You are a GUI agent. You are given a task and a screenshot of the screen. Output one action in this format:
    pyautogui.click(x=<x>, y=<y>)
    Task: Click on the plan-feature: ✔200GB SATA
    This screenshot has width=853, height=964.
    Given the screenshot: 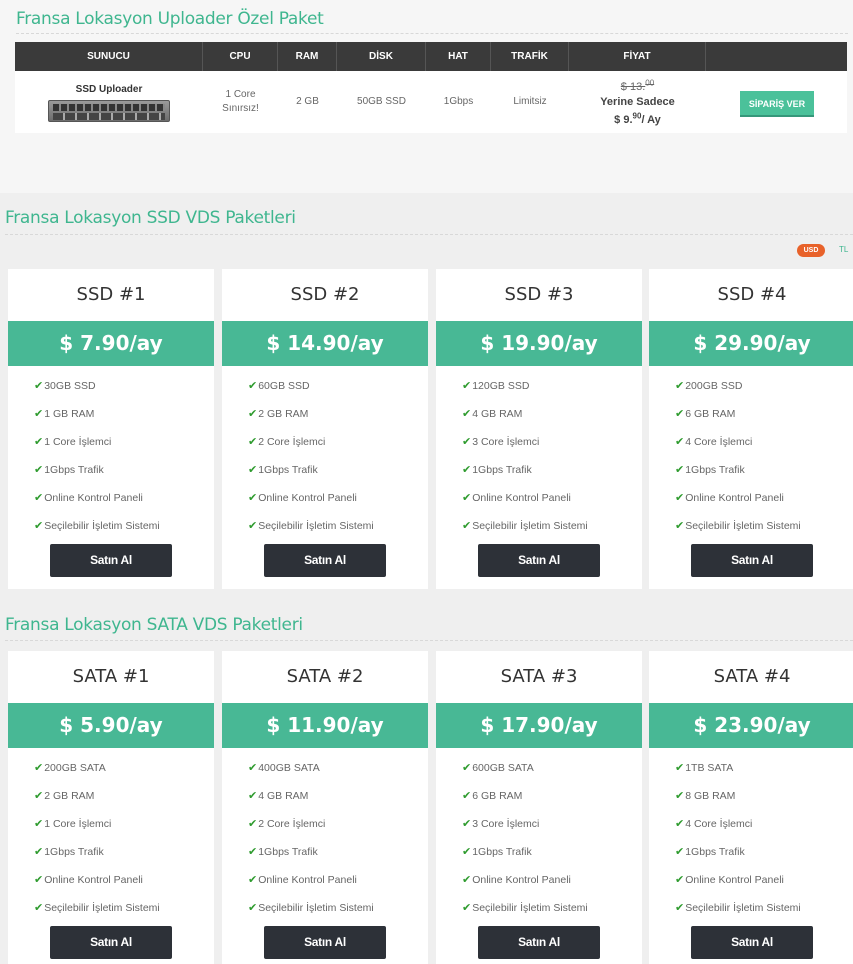 What is the action you would take?
    pyautogui.click(x=70, y=768)
    